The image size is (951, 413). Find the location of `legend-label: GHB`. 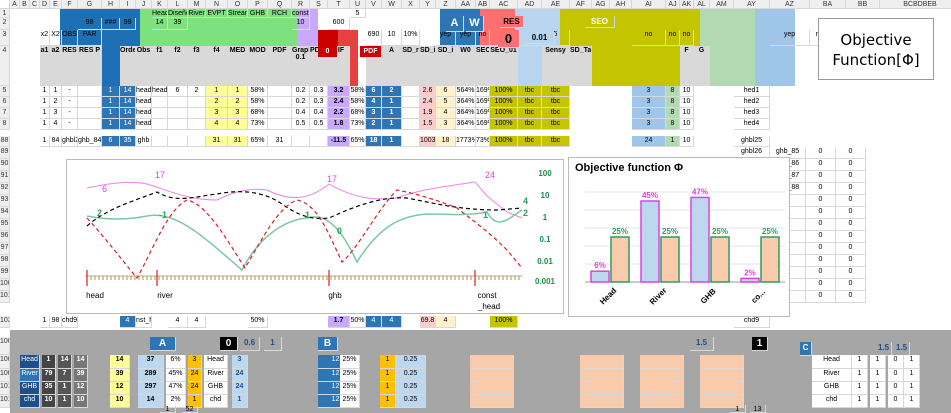

legend-label: GHB is located at coordinates (30, 388).